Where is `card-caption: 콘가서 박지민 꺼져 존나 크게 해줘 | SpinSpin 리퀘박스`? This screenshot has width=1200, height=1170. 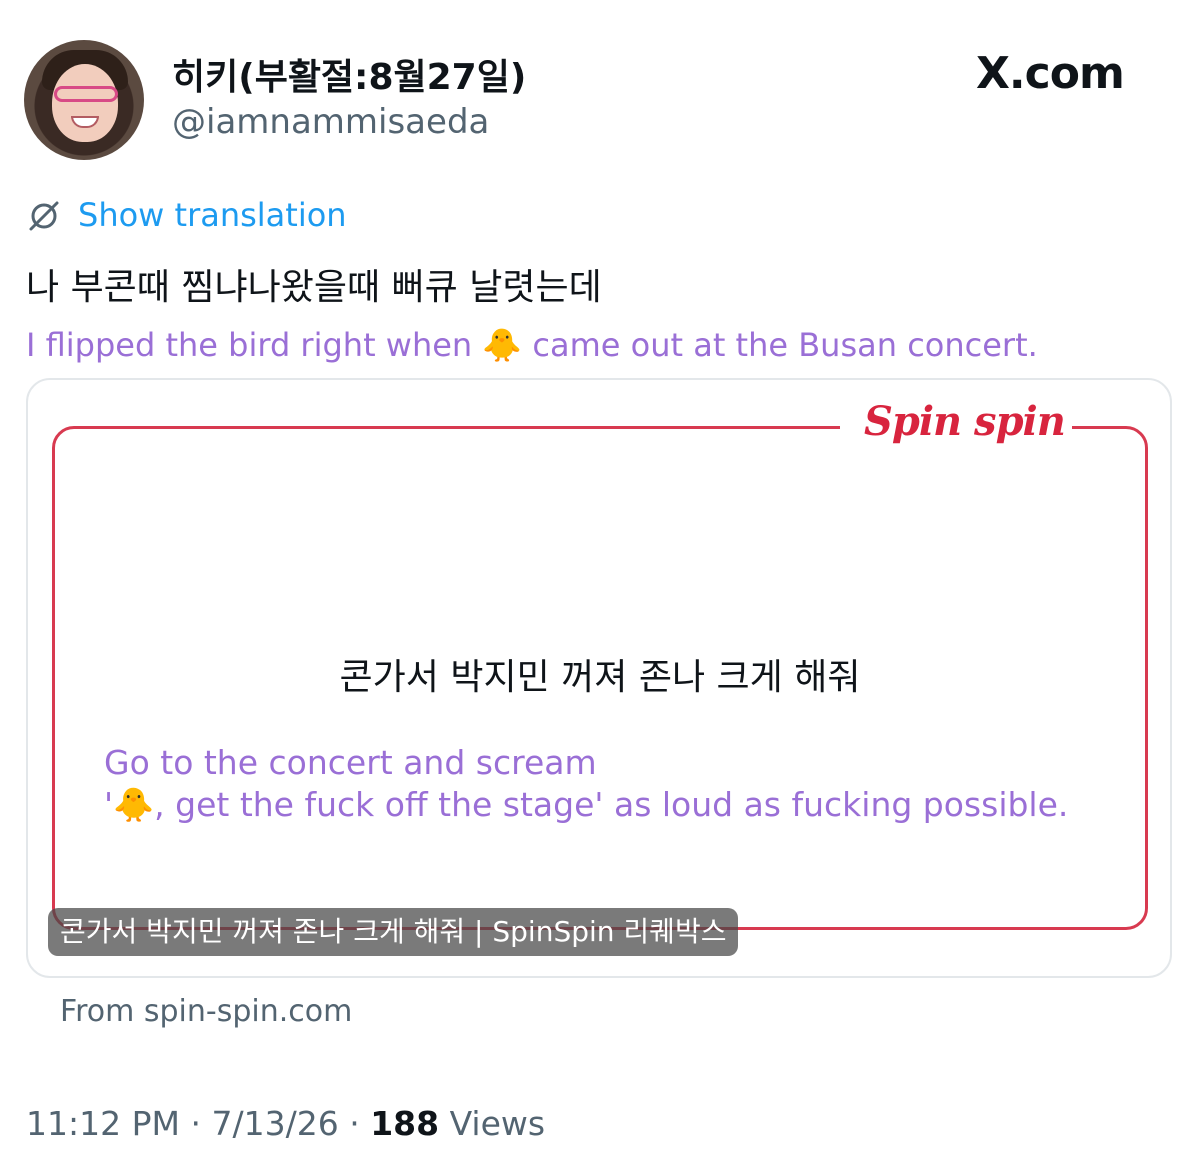
card-caption: 콘가서 박지민 꺼져 존나 크게 해줘 | SpinSpin 리퀘박스 is located at coordinates (393, 932).